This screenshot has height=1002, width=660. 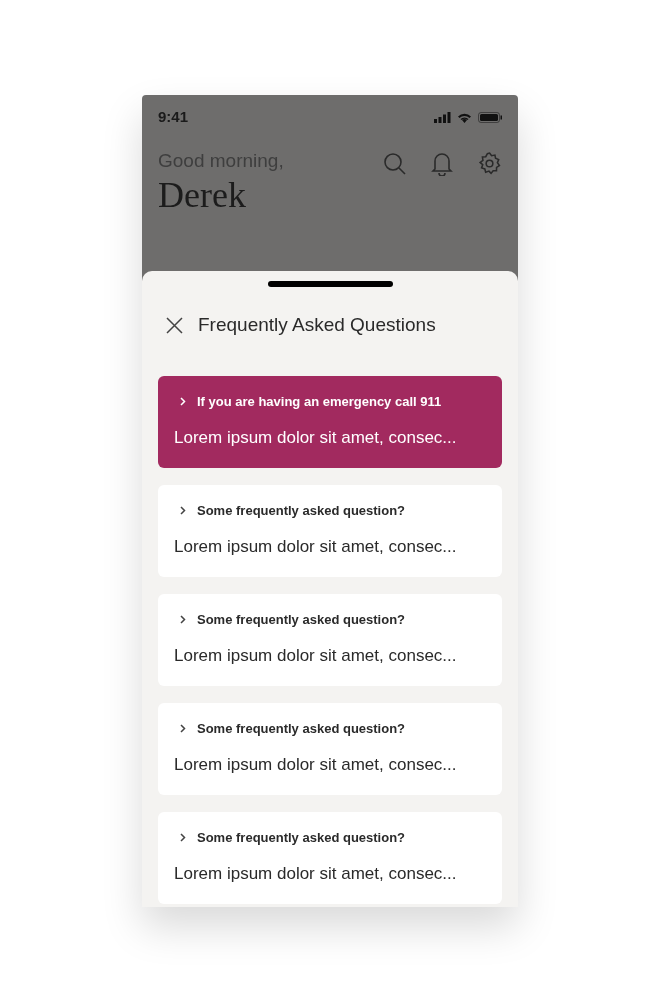 What do you see at coordinates (319, 401) in the screenshot?
I see `faq-question: If you are having an emergency call 911` at bounding box center [319, 401].